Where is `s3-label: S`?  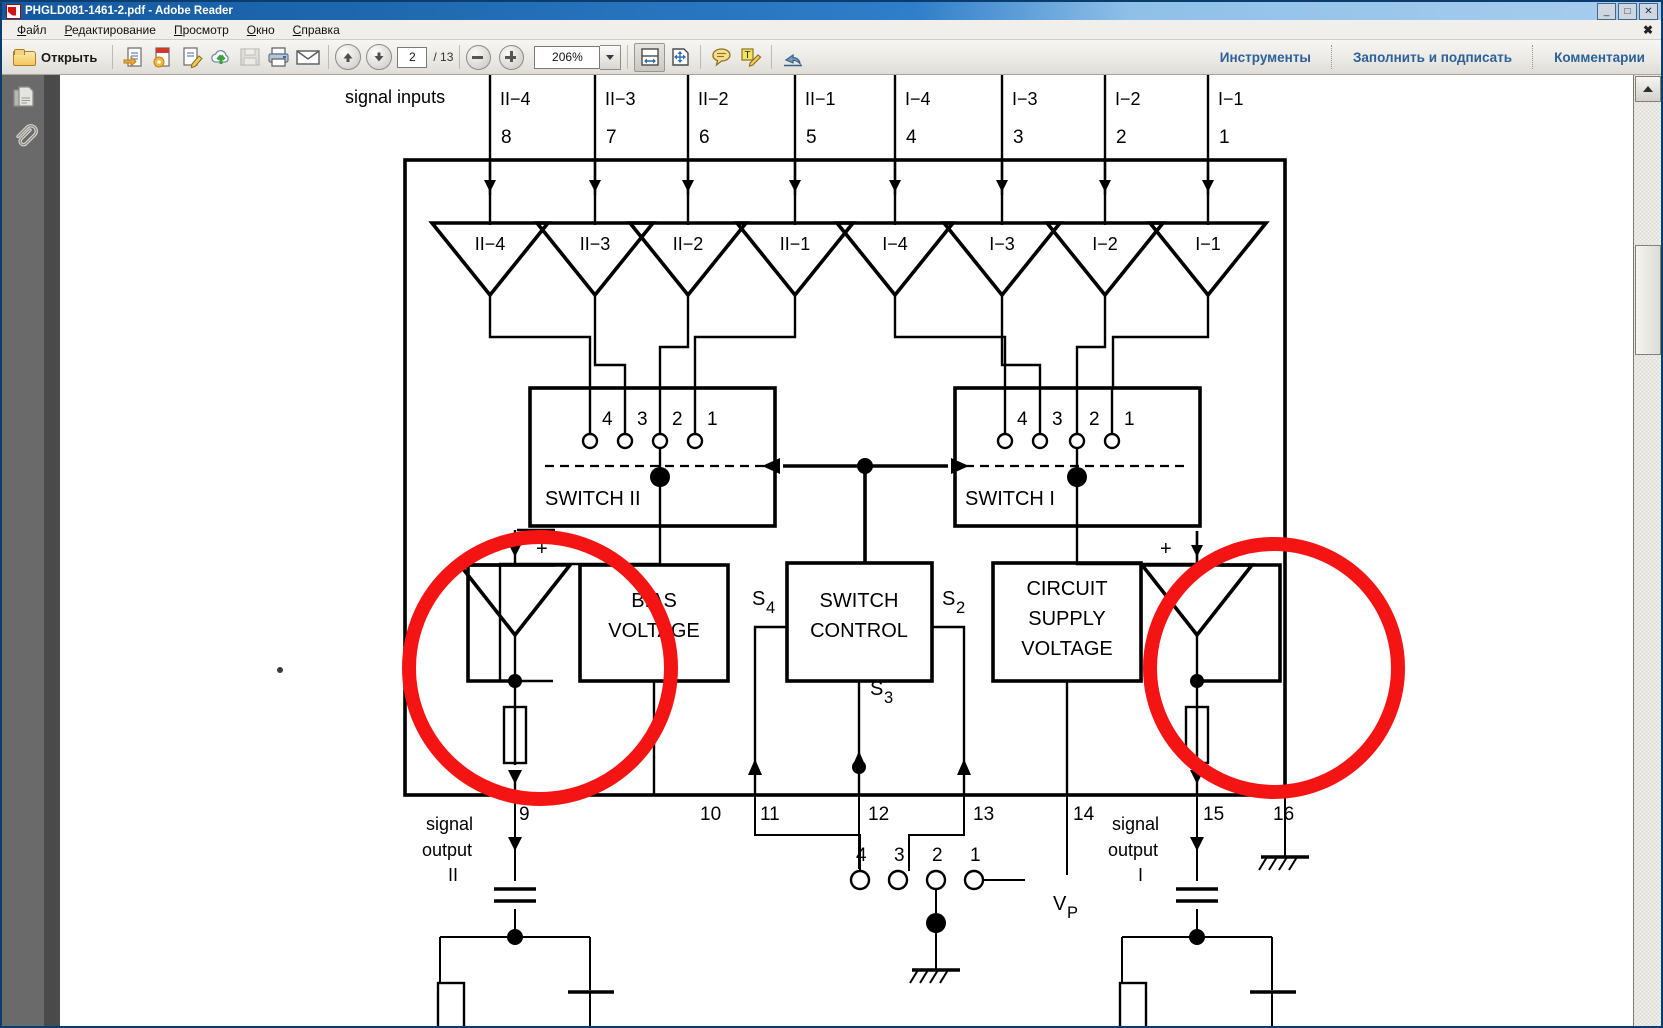
s3-label: S is located at coordinates (876, 689).